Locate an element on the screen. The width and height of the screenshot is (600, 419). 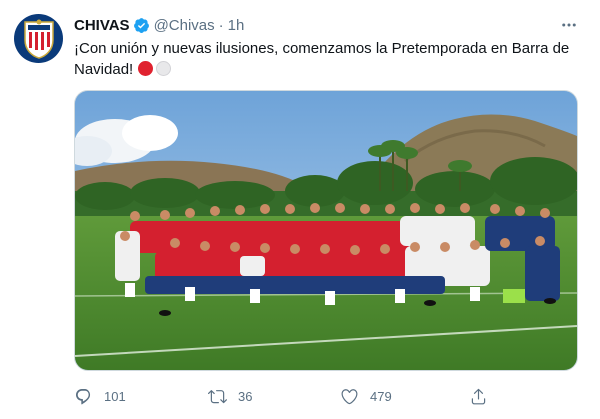
share-button is located at coordinates (484, 396).